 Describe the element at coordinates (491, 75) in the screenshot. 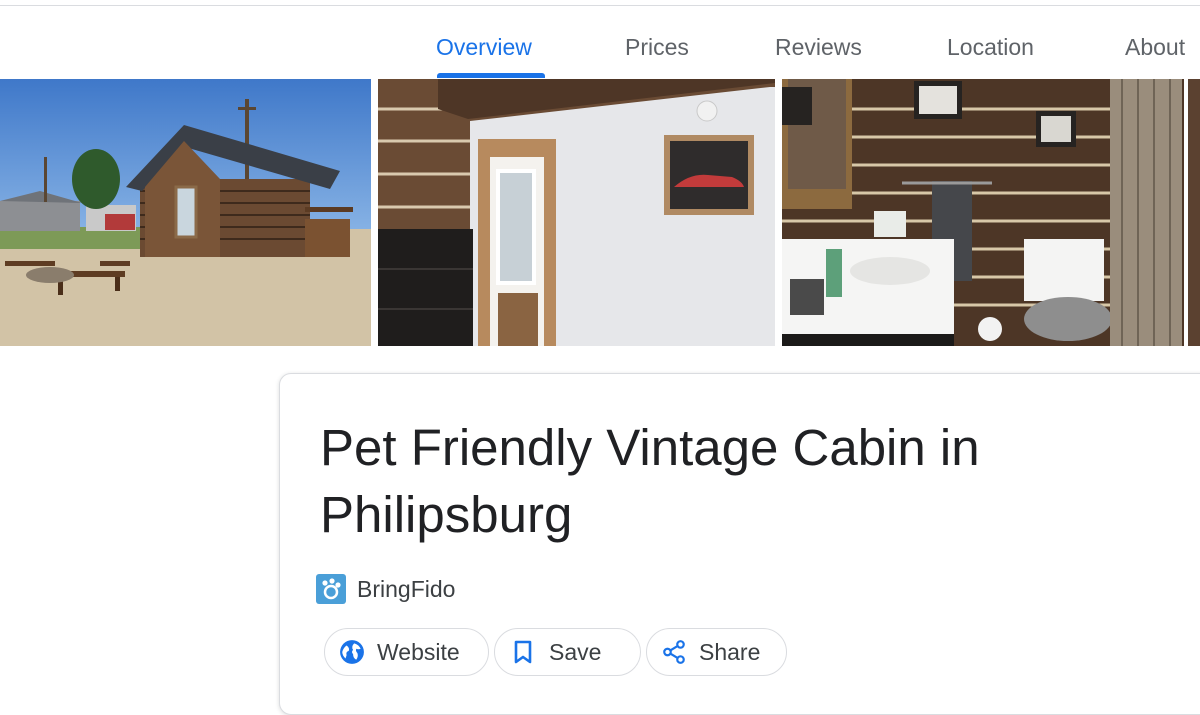

I see `active-tab-indicator` at that location.